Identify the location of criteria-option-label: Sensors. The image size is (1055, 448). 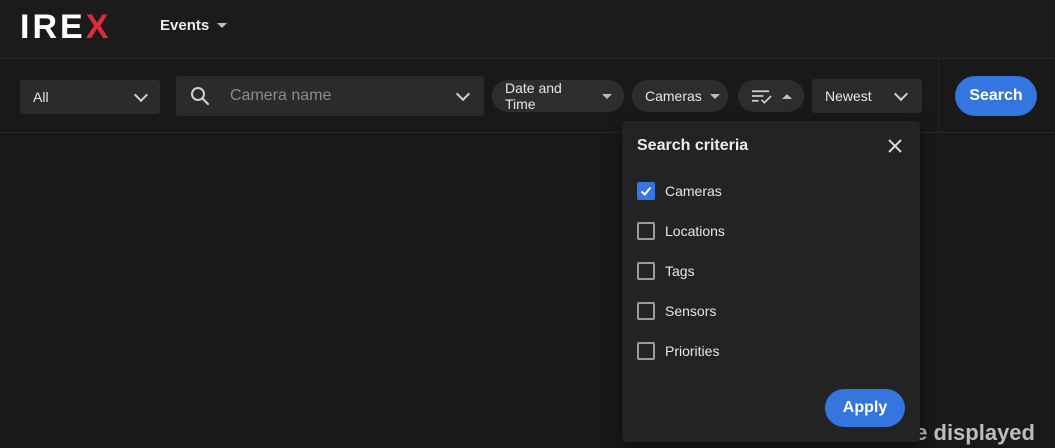
(691, 311).